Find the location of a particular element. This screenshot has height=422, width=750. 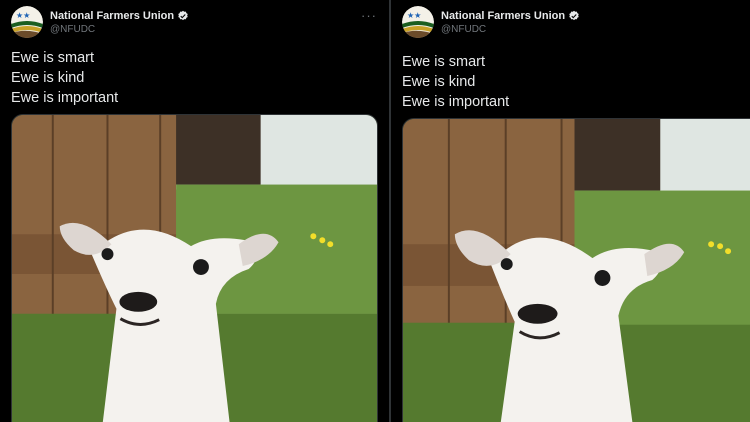

tweet-header: ★★ National Farmers Union @NFUDC is located at coordinates (571, 23).